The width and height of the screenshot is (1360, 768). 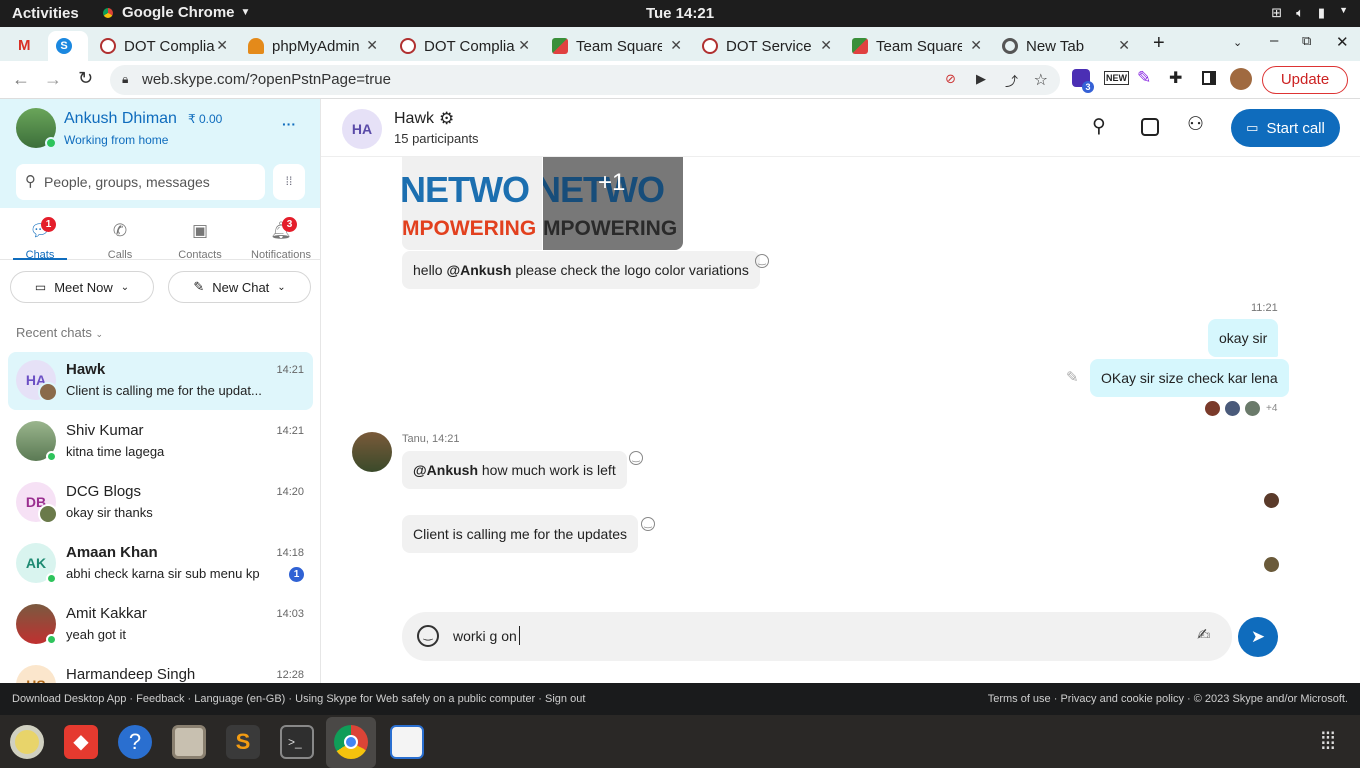 I want to click on add-participant-icon: ⚇, so click(x=1195, y=124).